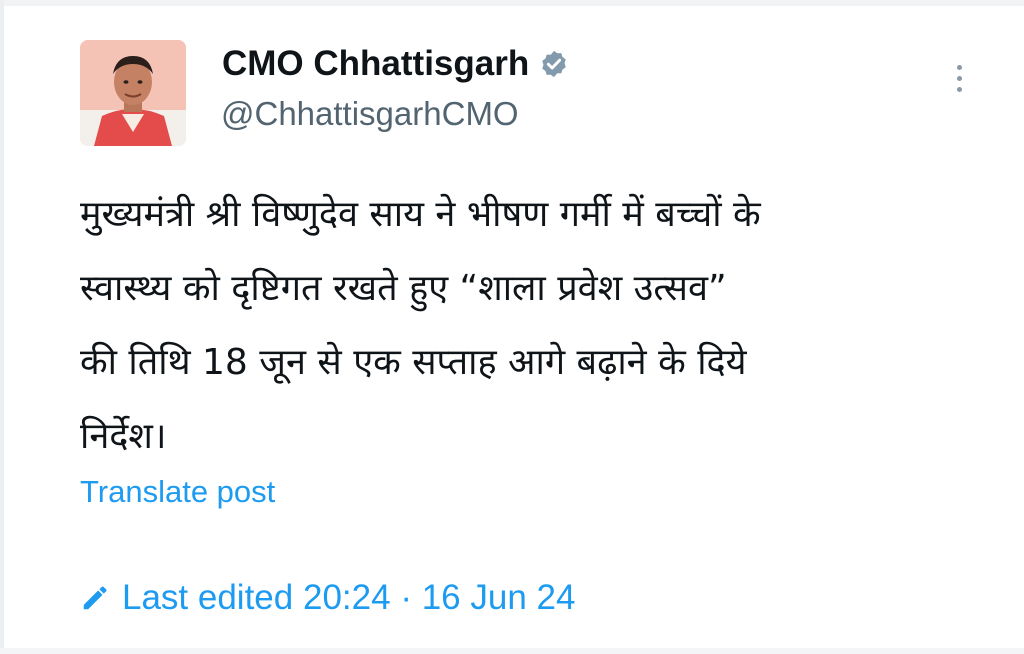 This screenshot has height=654, width=1024. I want to click on author-name-row: CMO Chhattisgarh, so click(395, 64).